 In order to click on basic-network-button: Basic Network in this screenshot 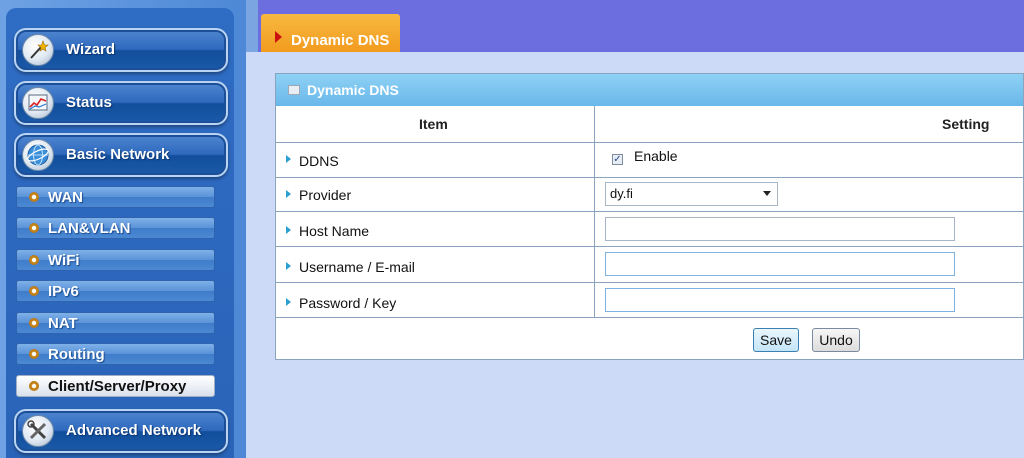, I will do `click(121, 155)`.